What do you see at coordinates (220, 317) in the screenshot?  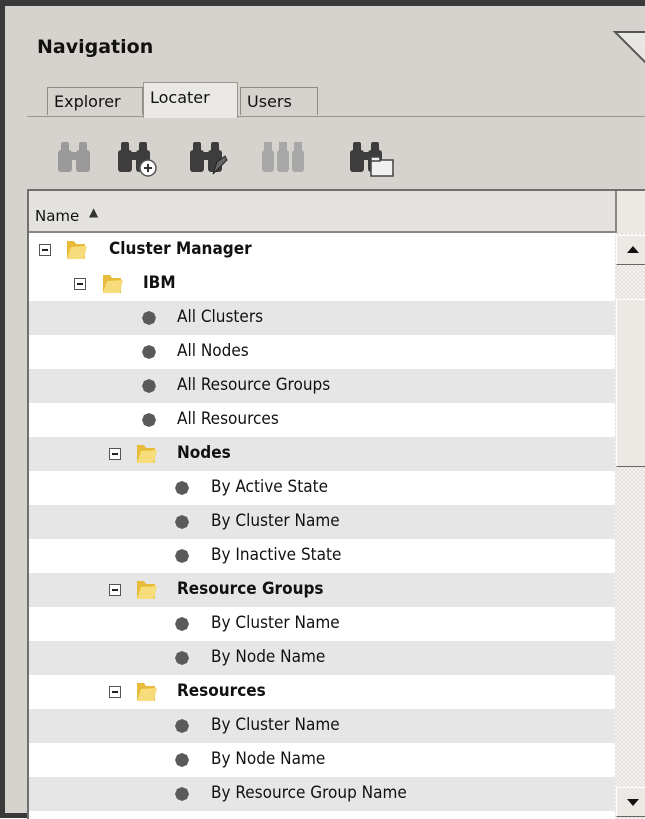 I see `tree-row-label: All Clusters` at bounding box center [220, 317].